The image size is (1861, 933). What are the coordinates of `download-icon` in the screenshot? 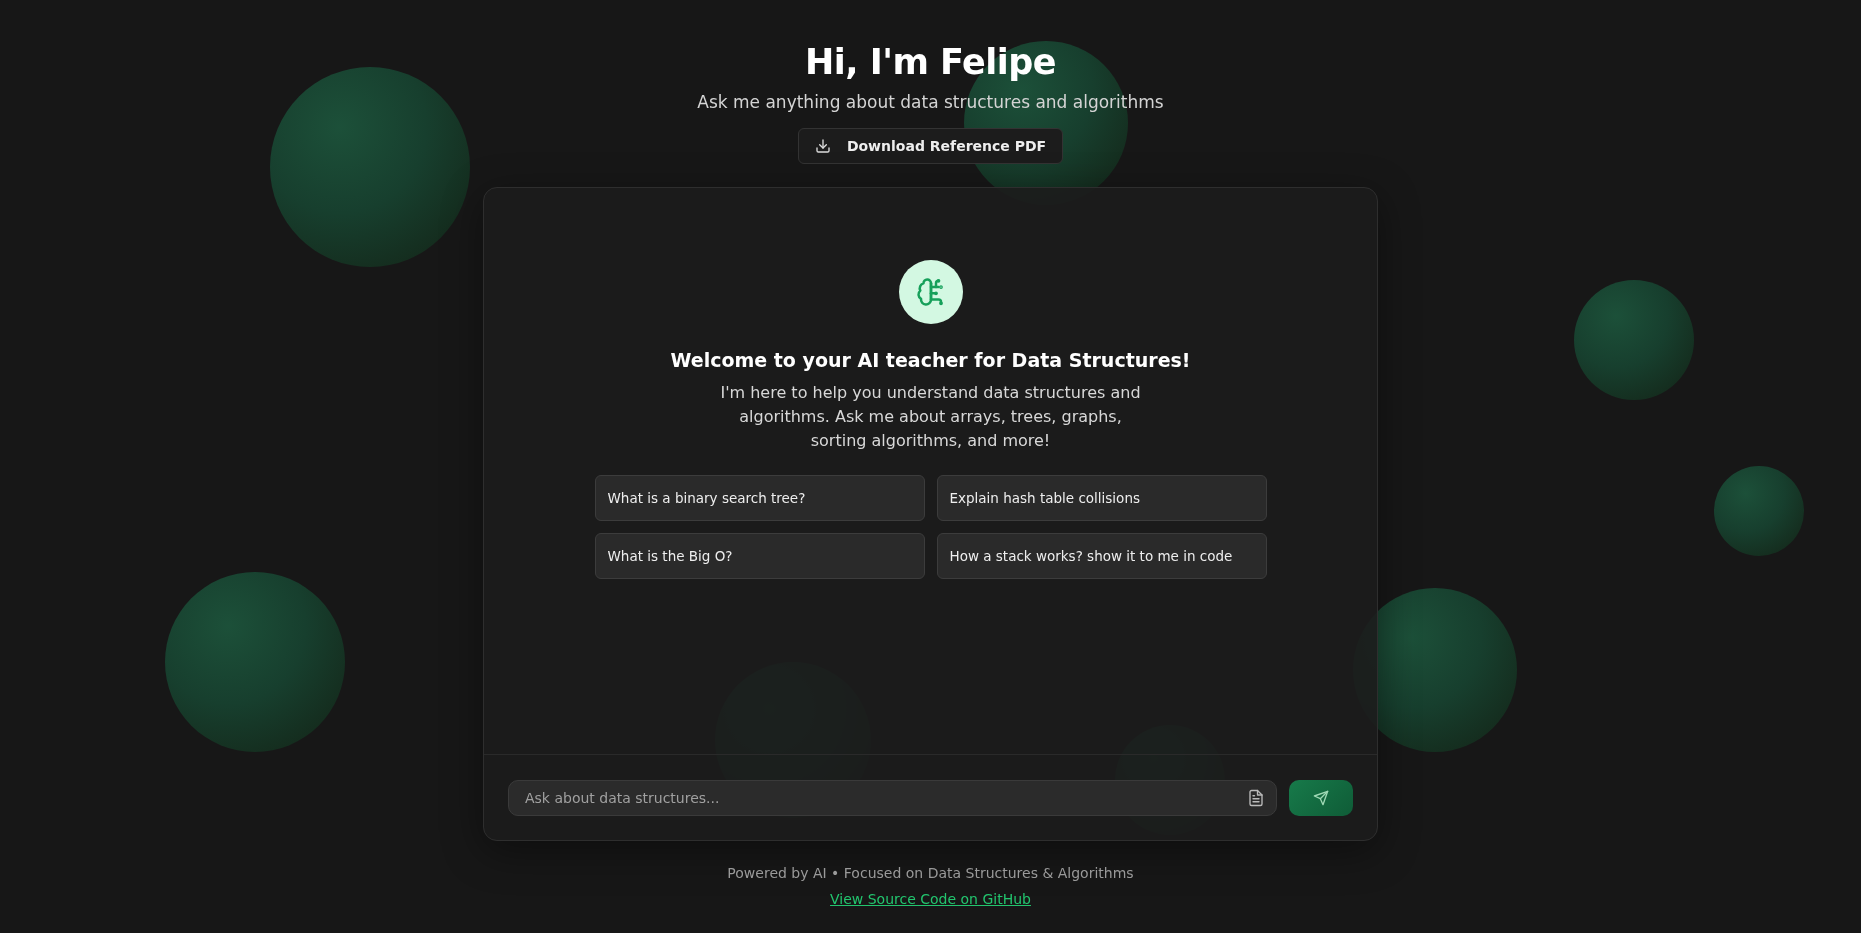 It's located at (822, 146).